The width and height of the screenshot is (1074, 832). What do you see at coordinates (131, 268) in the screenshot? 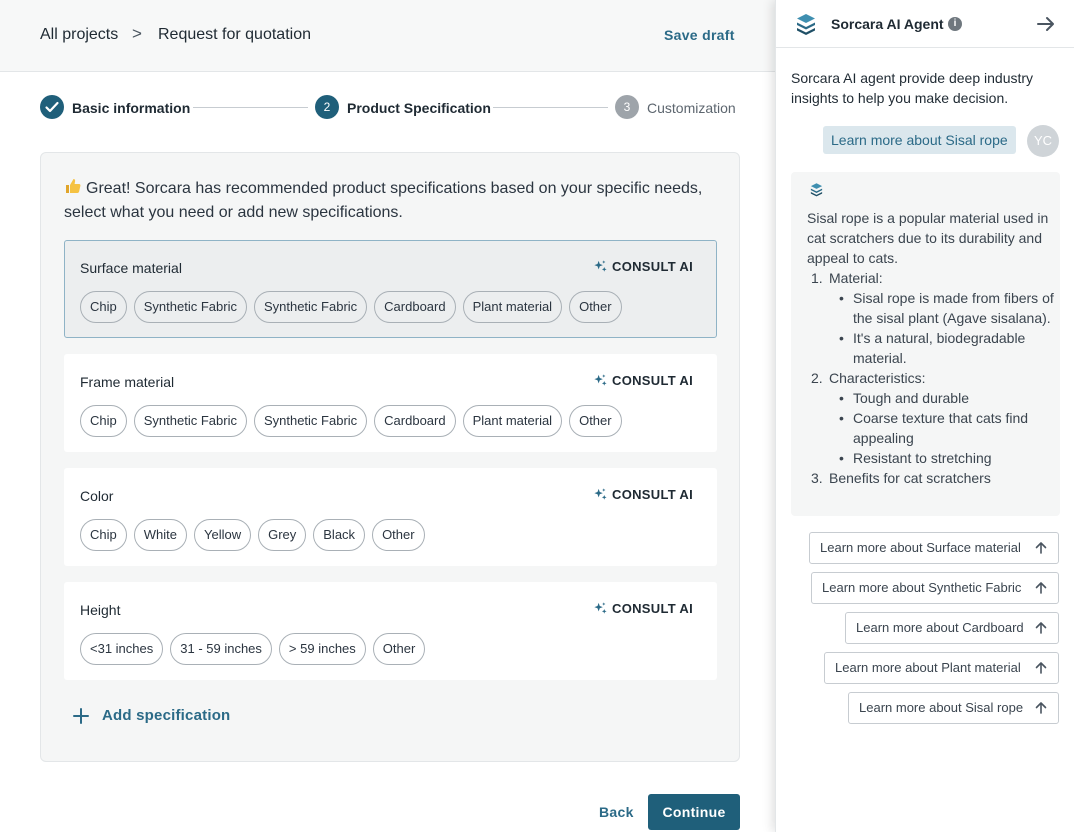
I see `spec-title: Surface material` at bounding box center [131, 268].